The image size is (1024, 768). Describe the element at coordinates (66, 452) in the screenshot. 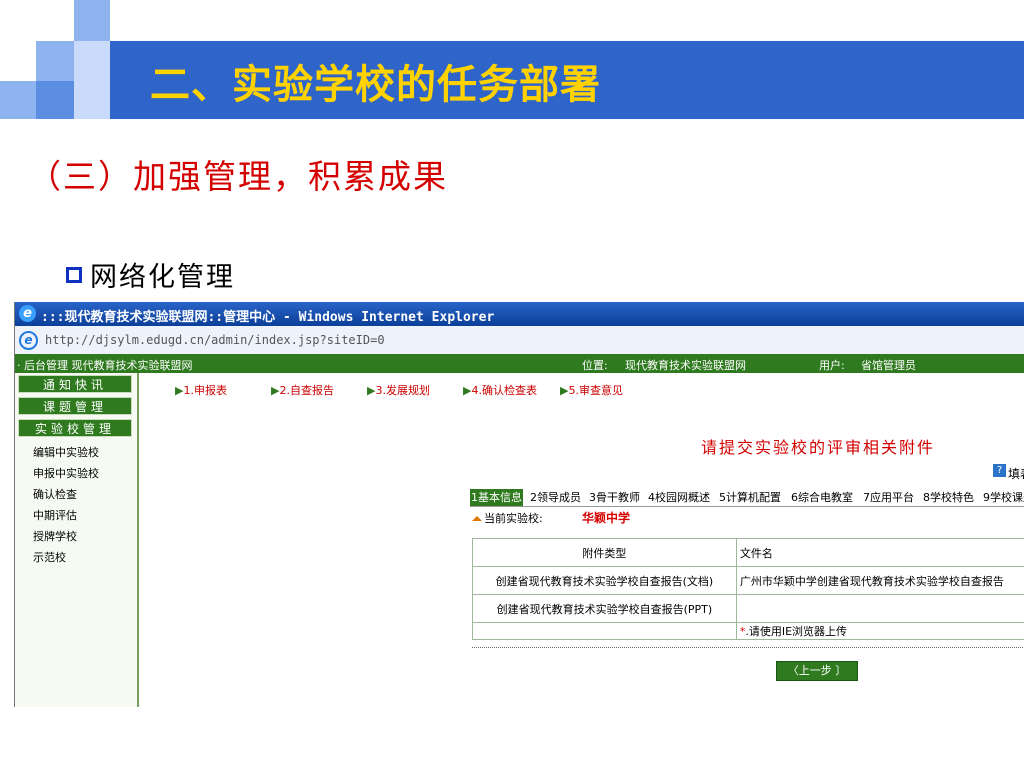

I see `sidebar-link-editing: 编辑中实验校` at that location.